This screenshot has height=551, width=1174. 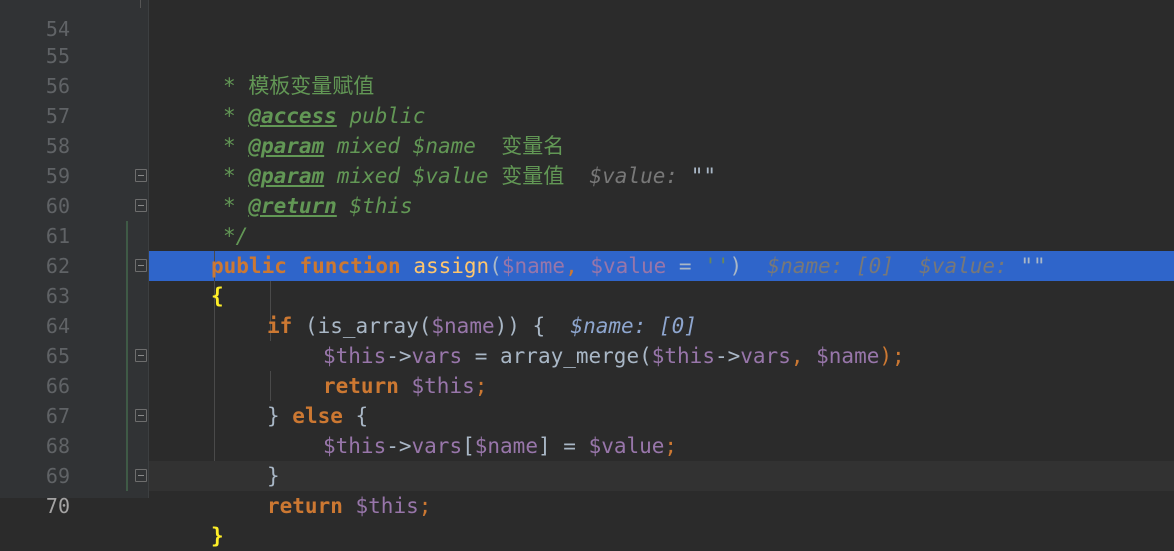 I want to click on line-number: 70, so click(x=57, y=506).